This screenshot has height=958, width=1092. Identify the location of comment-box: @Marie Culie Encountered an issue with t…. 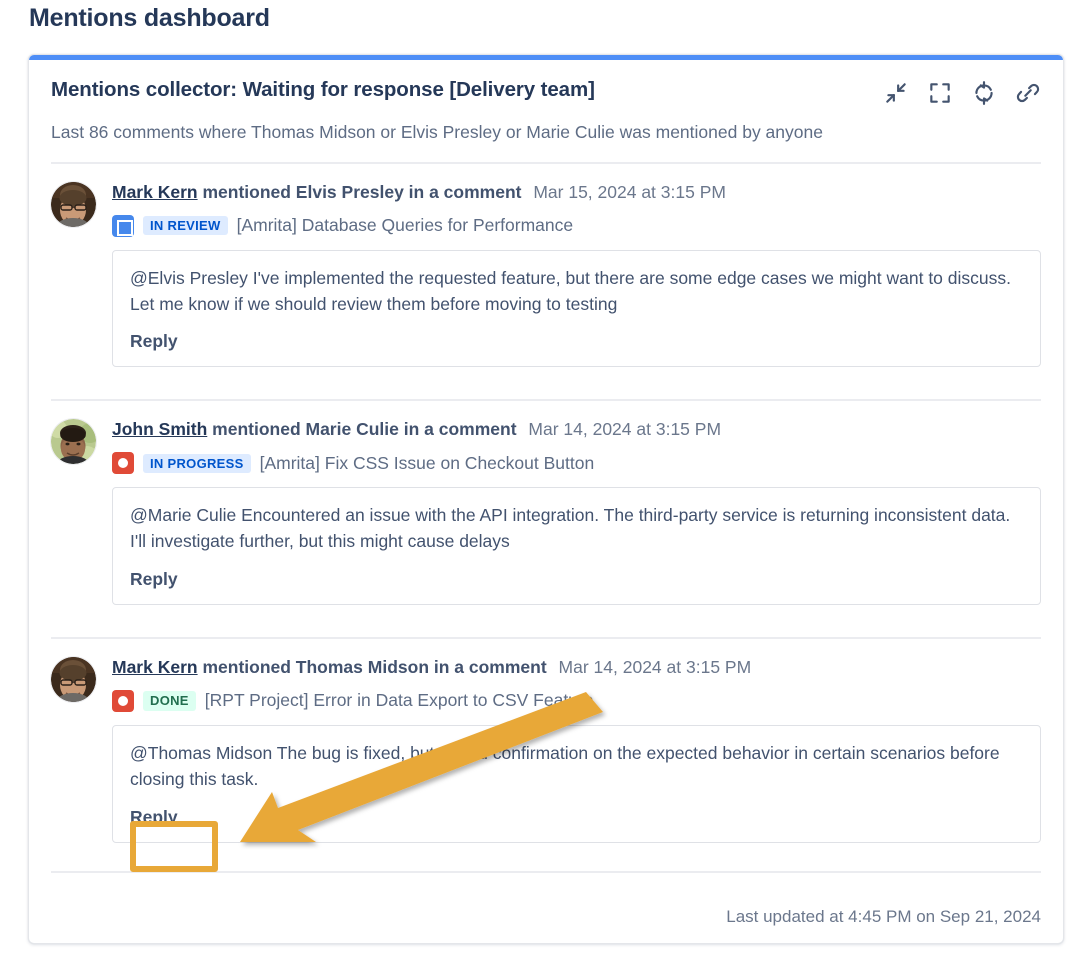
(576, 546).